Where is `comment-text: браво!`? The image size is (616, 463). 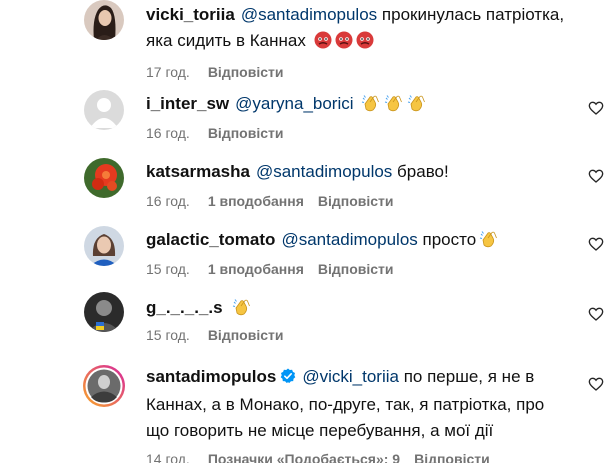
comment-text: браво! is located at coordinates (423, 171).